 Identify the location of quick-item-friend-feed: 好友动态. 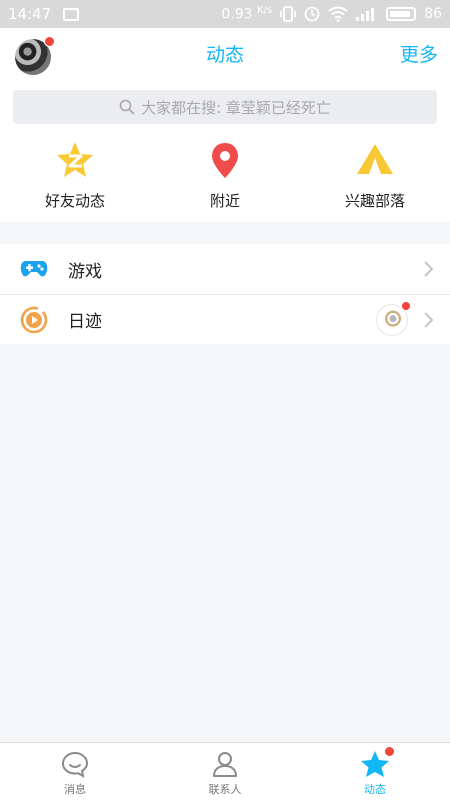
(75, 177).